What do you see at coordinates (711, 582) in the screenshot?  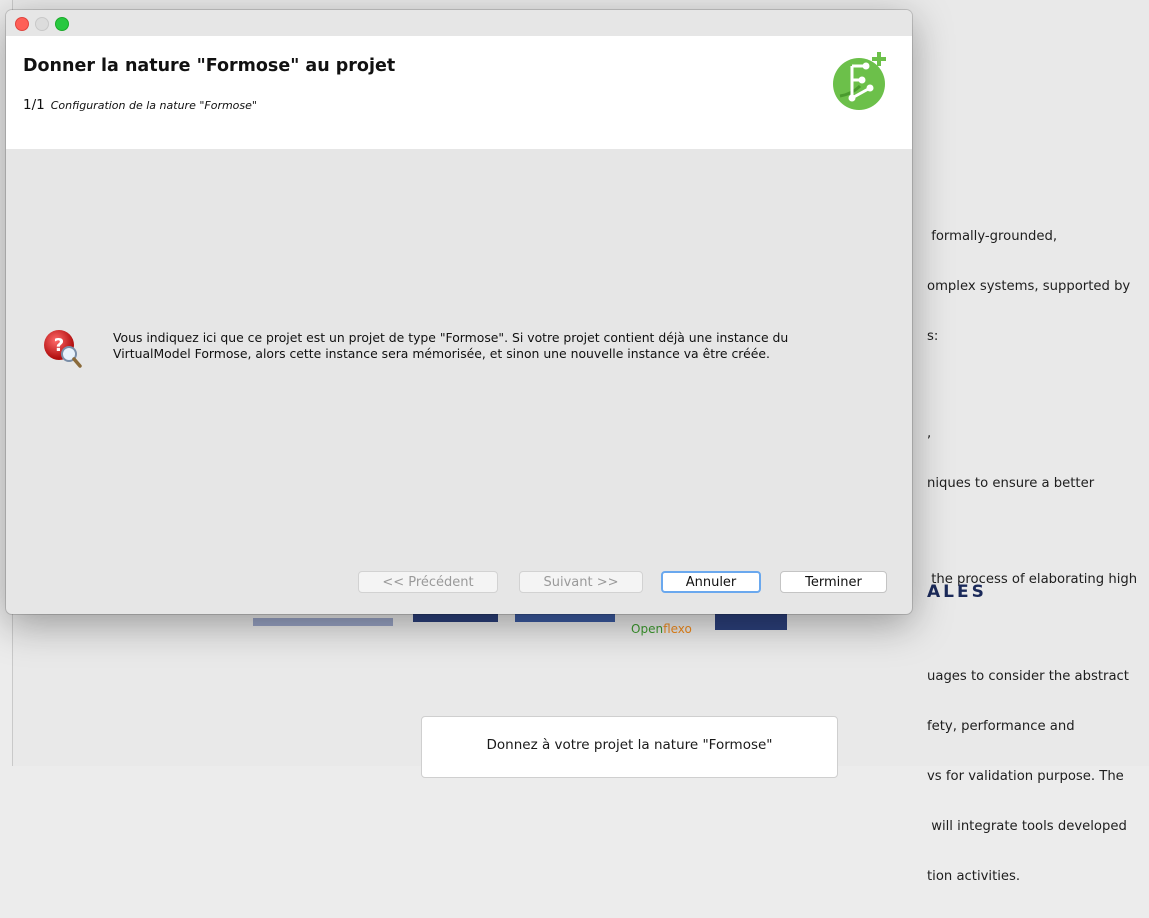 I see `cancel-button: Annuler` at bounding box center [711, 582].